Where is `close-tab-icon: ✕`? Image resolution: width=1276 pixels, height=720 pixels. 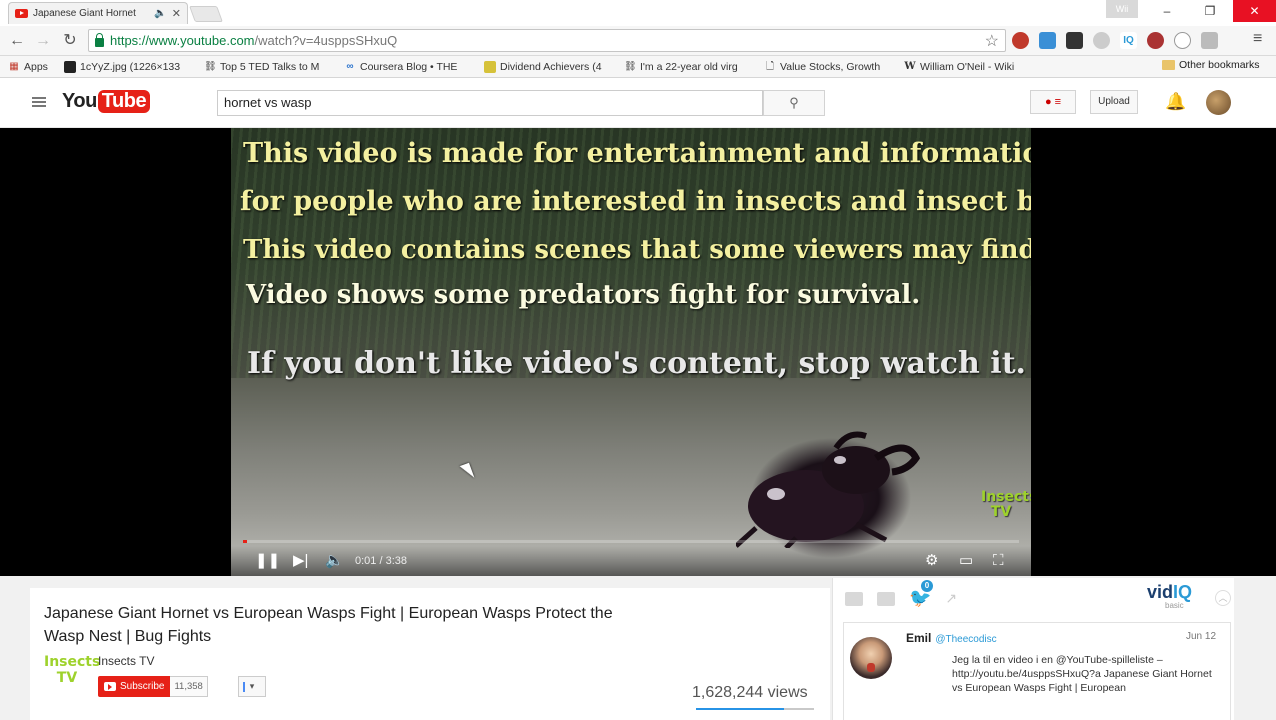 close-tab-icon: ✕ is located at coordinates (176, 13).